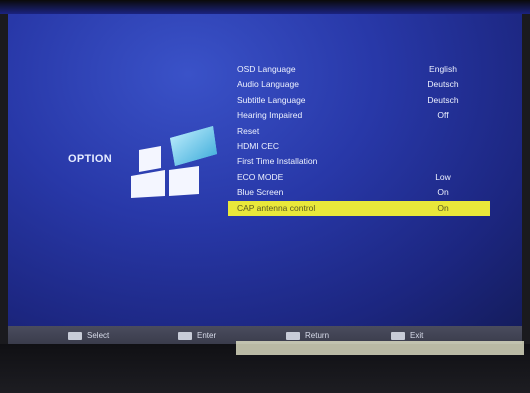 The image size is (530, 393). What do you see at coordinates (359, 146) in the screenshot?
I see `menu-item-hdmi-cec: HDMI CEC` at bounding box center [359, 146].